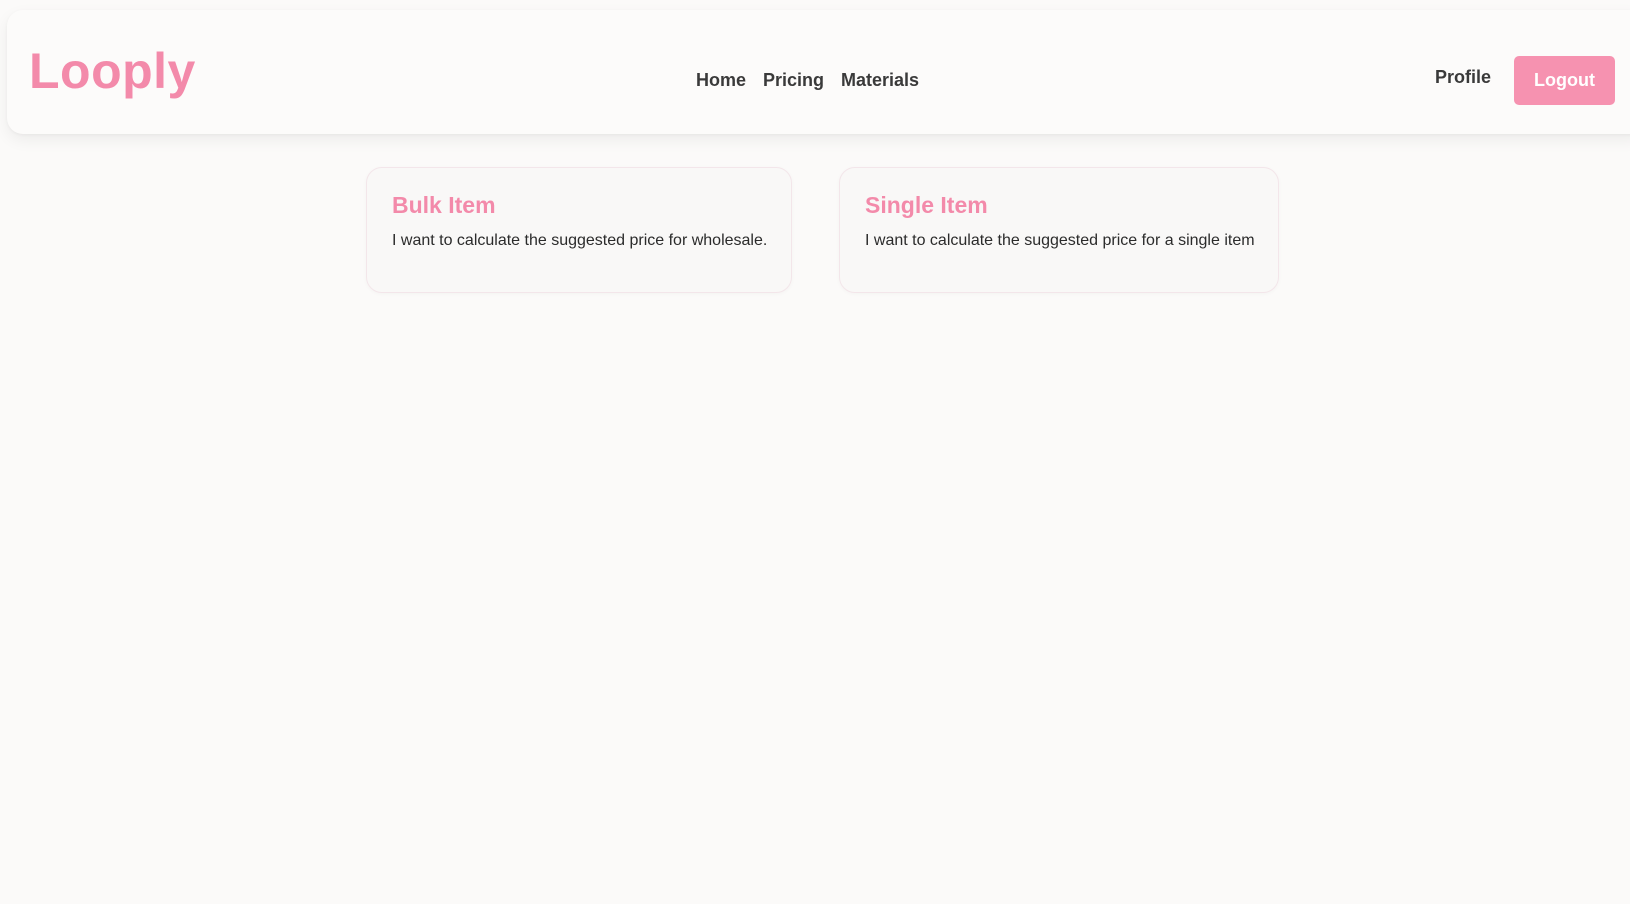  Describe the element at coordinates (721, 80) in the screenshot. I see `nav-link-home: Home` at that location.